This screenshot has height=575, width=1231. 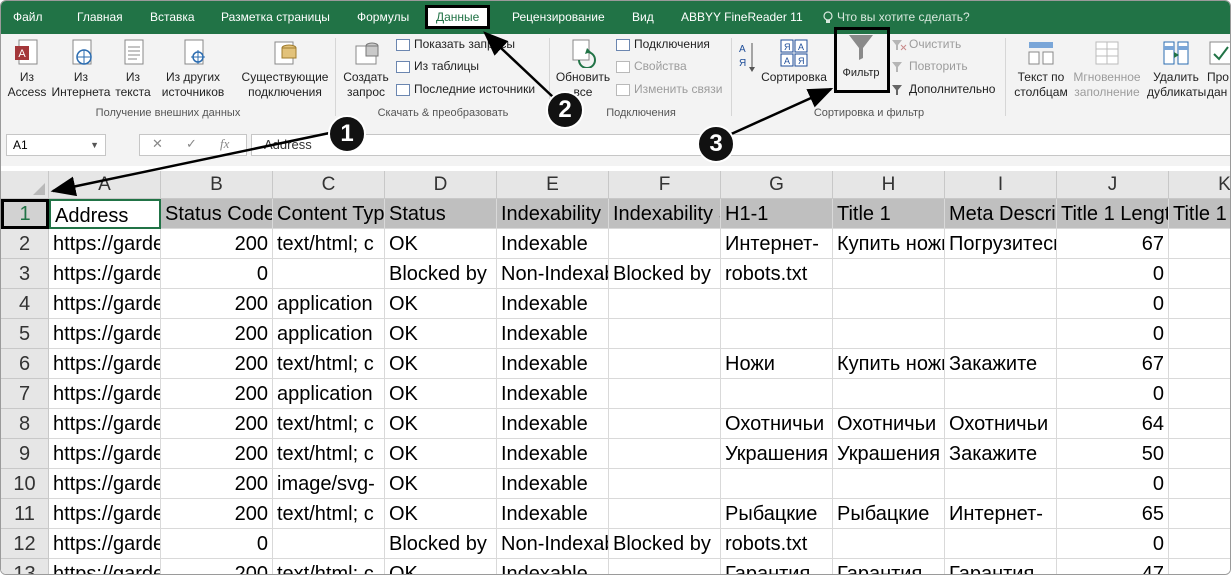 I want to click on cell-k5, so click(x=1199, y=334).